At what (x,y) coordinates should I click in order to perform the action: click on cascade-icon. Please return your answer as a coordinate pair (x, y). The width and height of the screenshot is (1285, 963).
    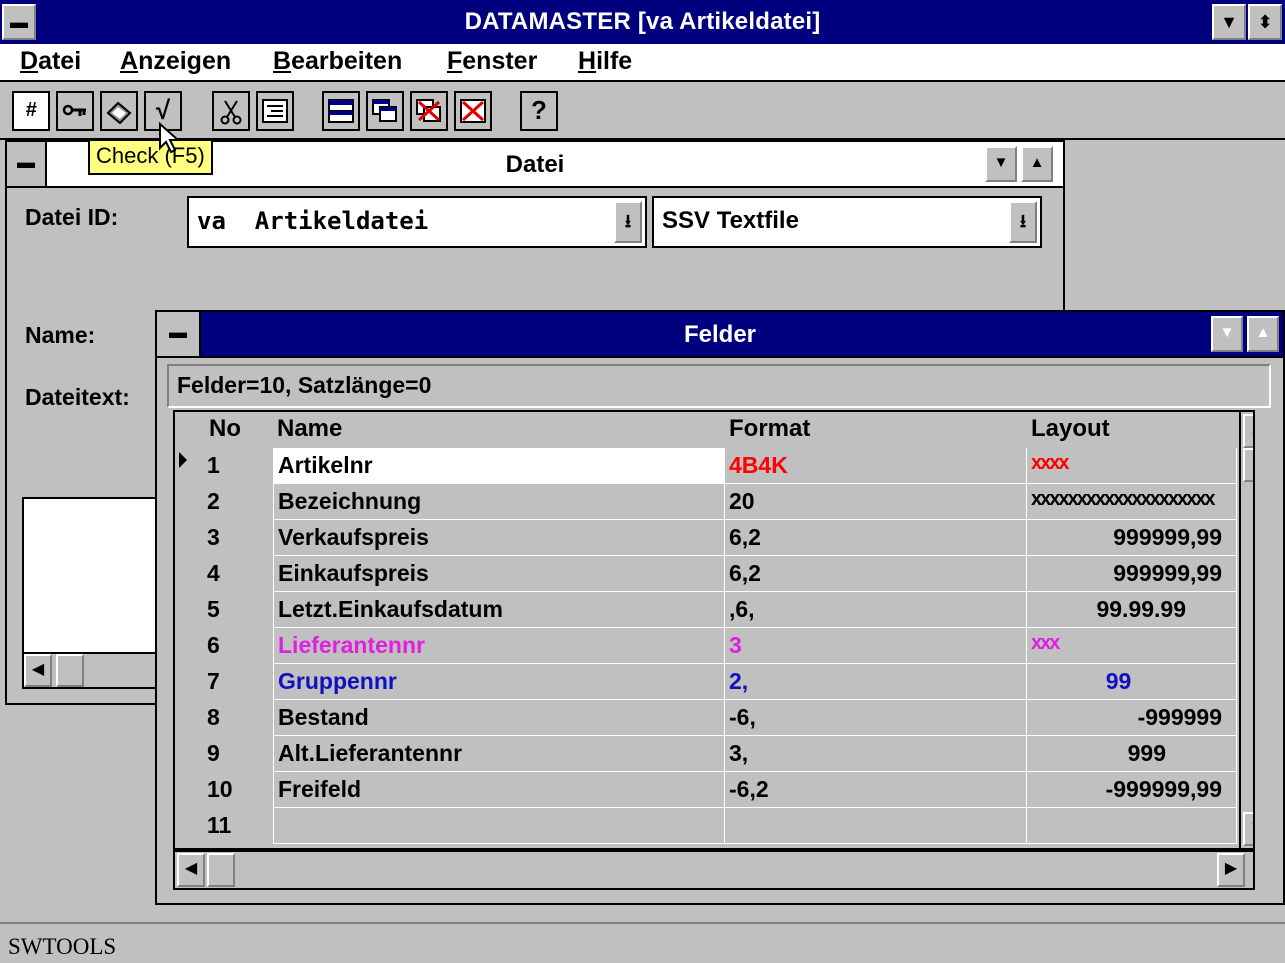
    Looking at the image, I should click on (384, 110).